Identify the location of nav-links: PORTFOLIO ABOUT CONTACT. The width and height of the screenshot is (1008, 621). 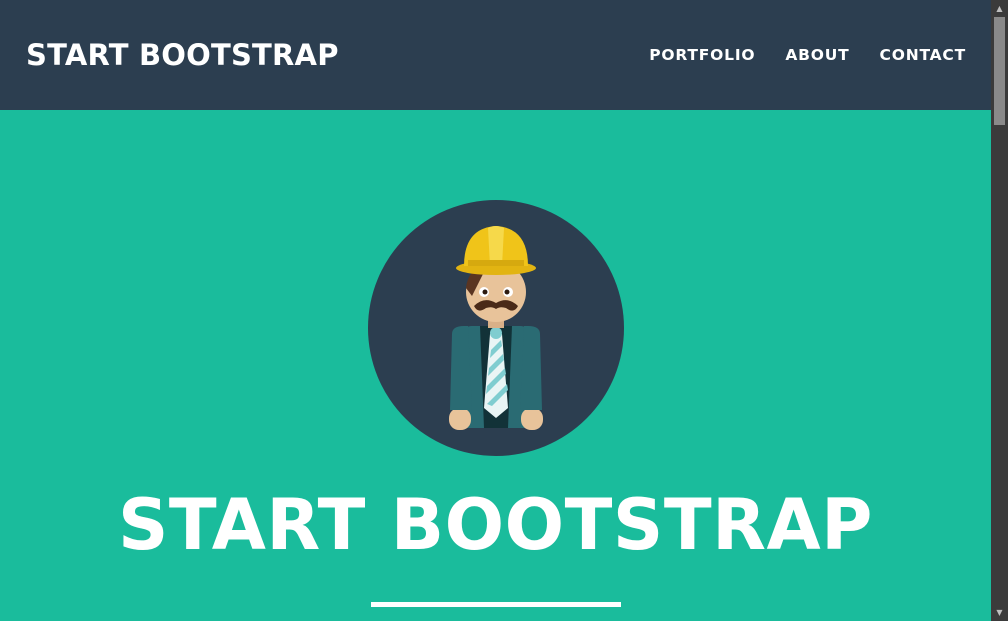
(800, 55).